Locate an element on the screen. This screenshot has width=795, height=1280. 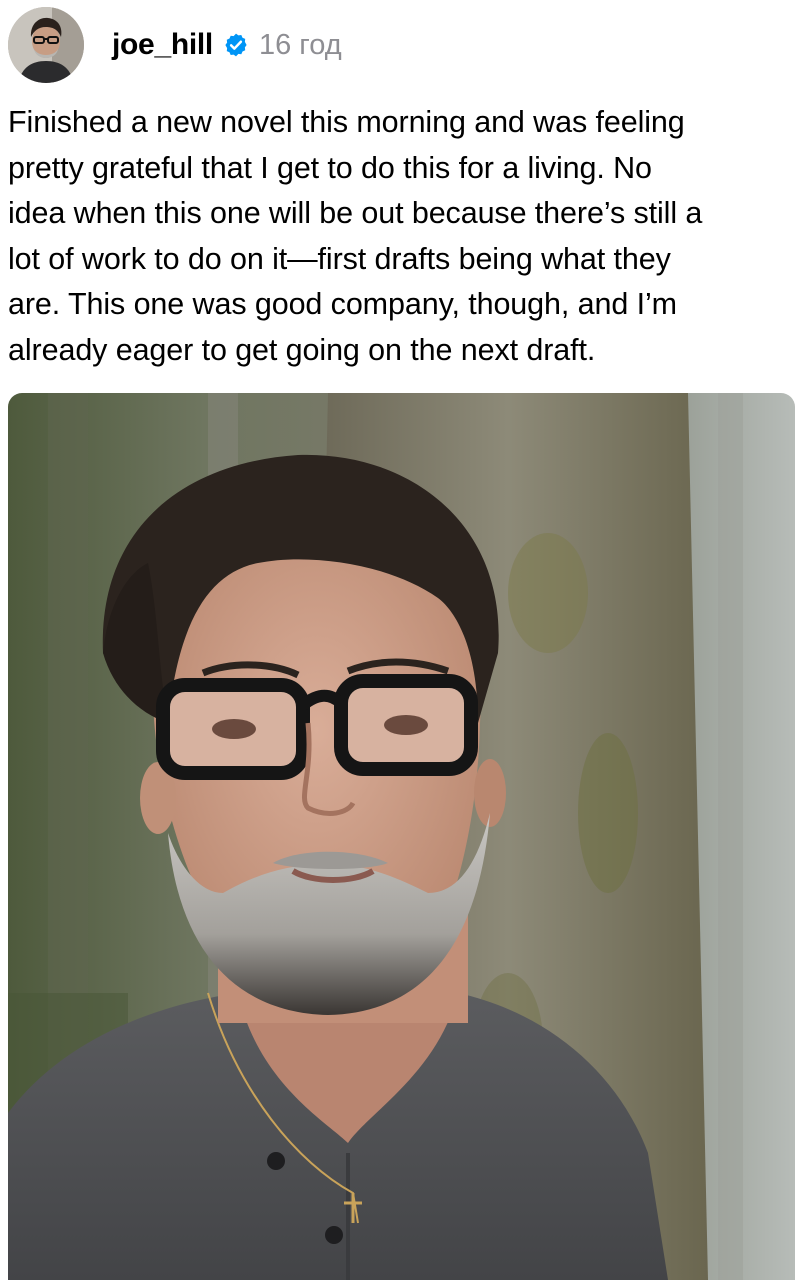
avatar is located at coordinates (46, 45).